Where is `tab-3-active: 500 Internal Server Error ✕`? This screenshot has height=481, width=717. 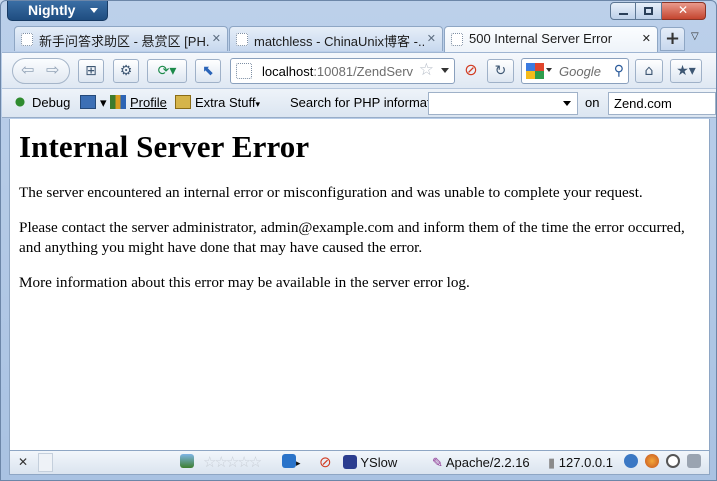 tab-3-active: 500 Internal Server Error ✕ is located at coordinates (551, 39).